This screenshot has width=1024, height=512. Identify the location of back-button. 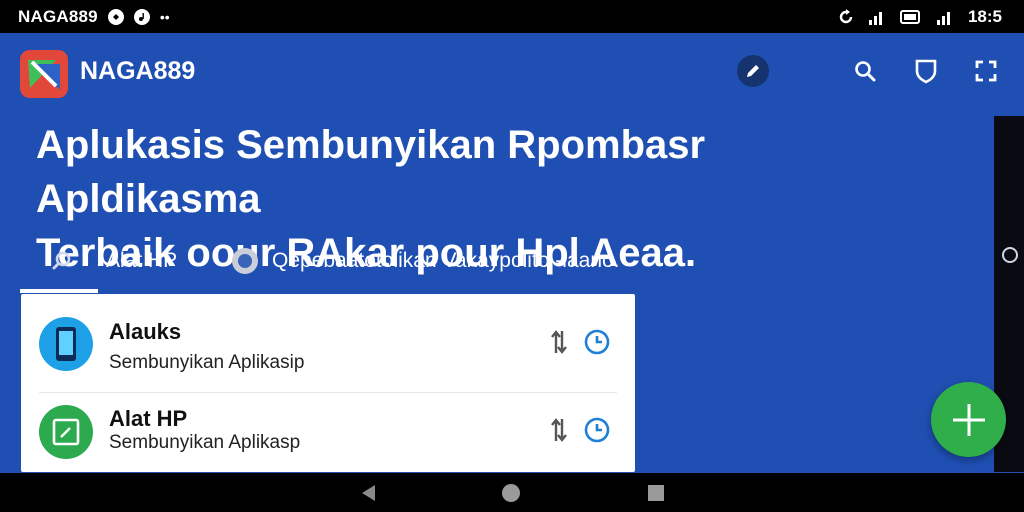
(369, 493).